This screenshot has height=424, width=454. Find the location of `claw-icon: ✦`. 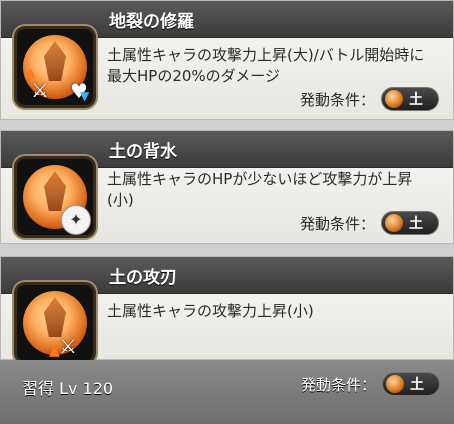

claw-icon: ✦ is located at coordinates (76, 220).